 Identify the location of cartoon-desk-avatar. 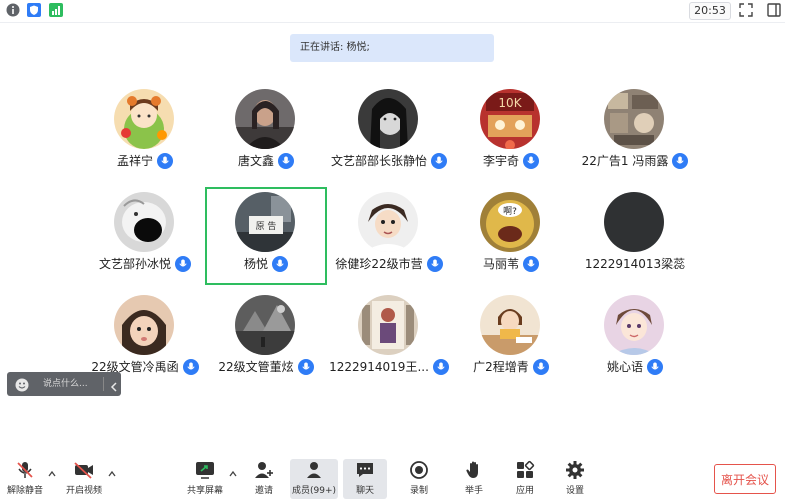
(510, 325).